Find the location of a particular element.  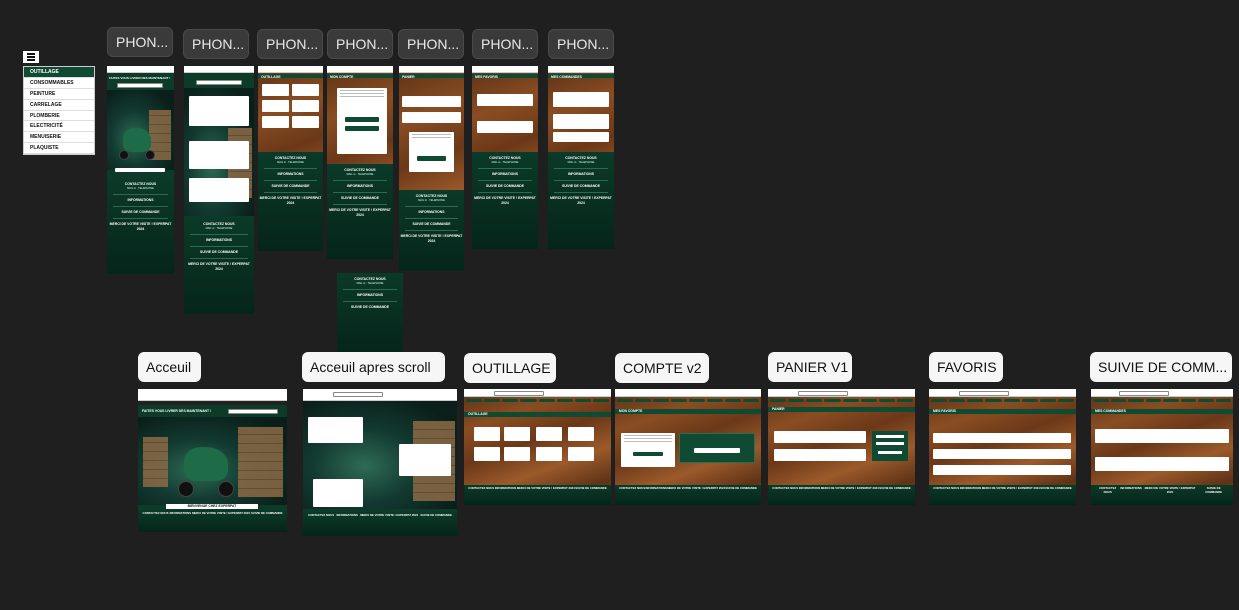

category-item: PEINTURE is located at coordinates (59, 94).